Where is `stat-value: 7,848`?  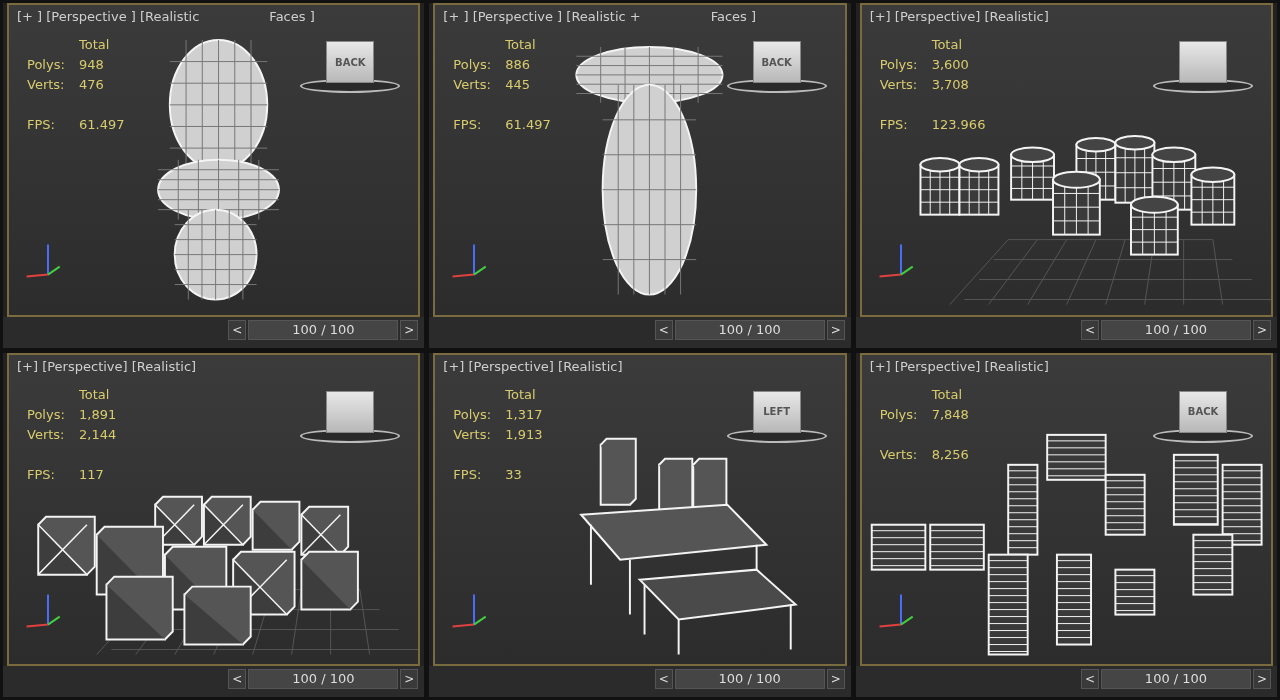
stat-value: 7,848 is located at coordinates (950, 414).